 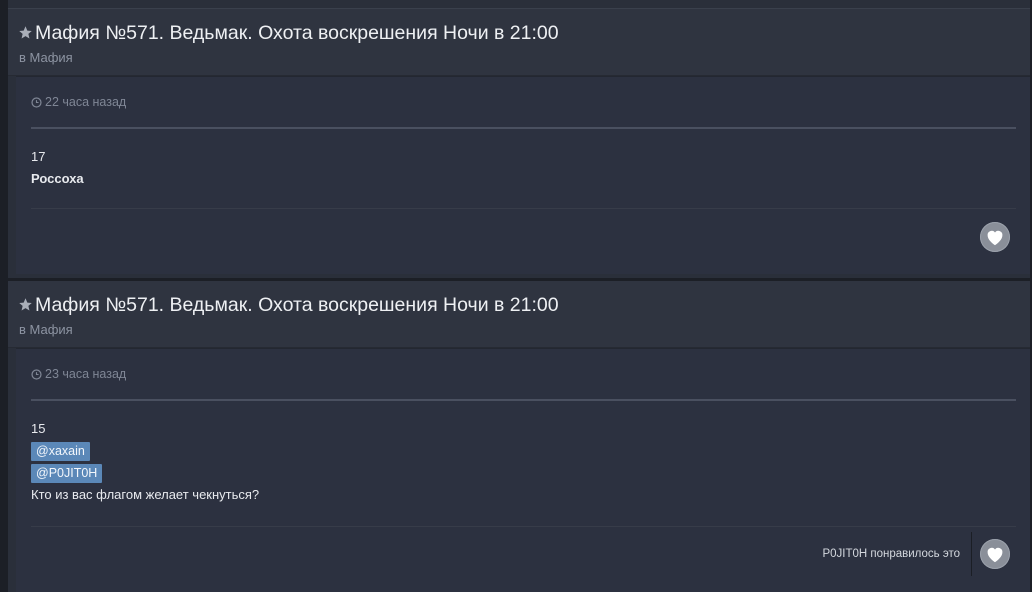 I want to click on post-time: 22 часа назад, so click(x=78, y=102).